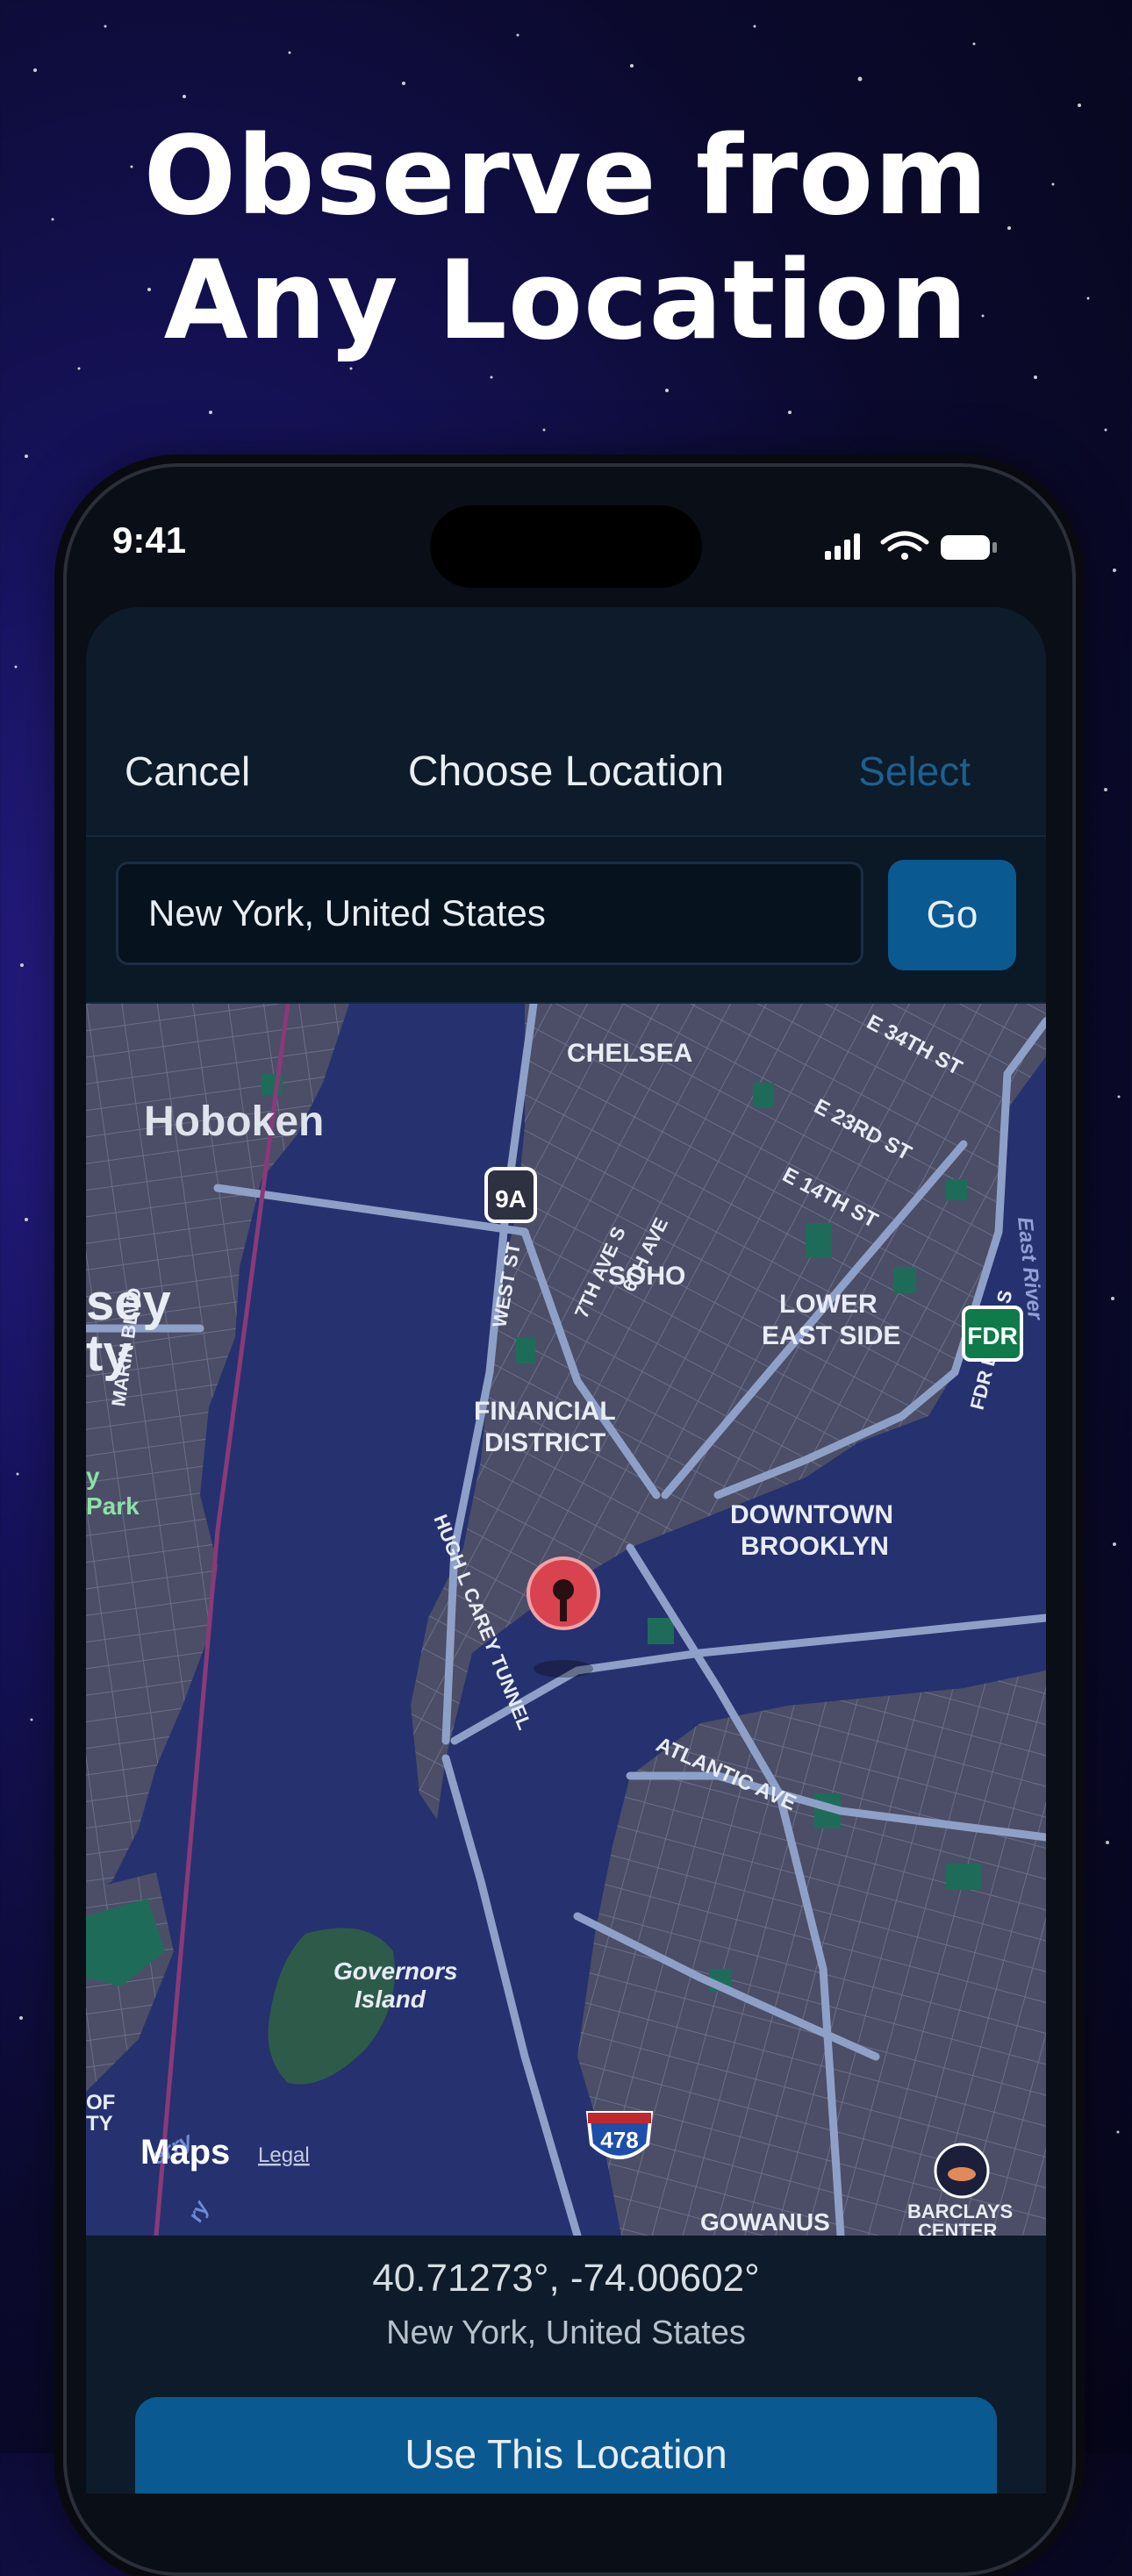 The width and height of the screenshot is (1132, 2576). Describe the element at coordinates (544, 1442) in the screenshot. I see `label-fd-2: DISTRICT` at that location.